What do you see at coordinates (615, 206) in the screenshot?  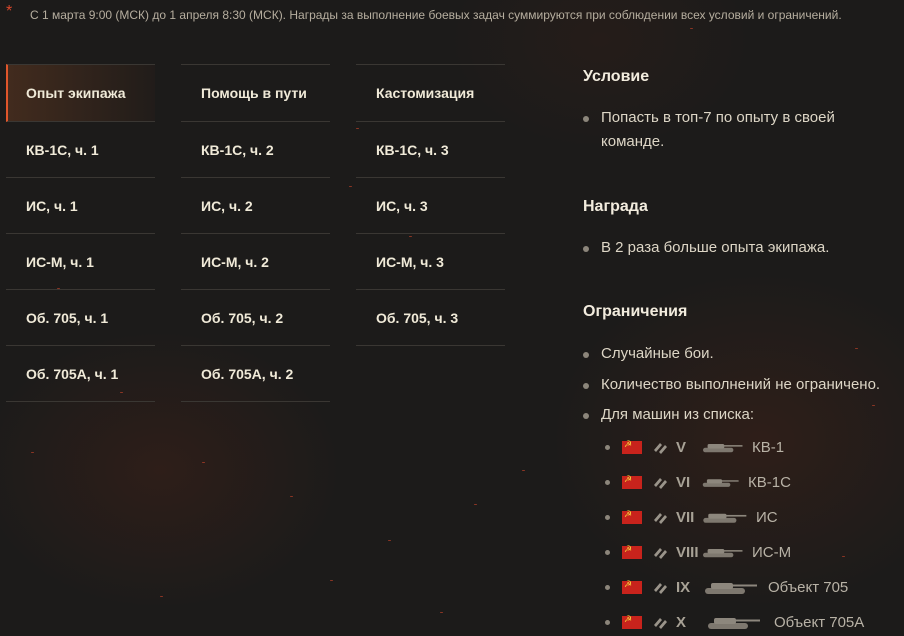 I see `reward-heading: Награда` at bounding box center [615, 206].